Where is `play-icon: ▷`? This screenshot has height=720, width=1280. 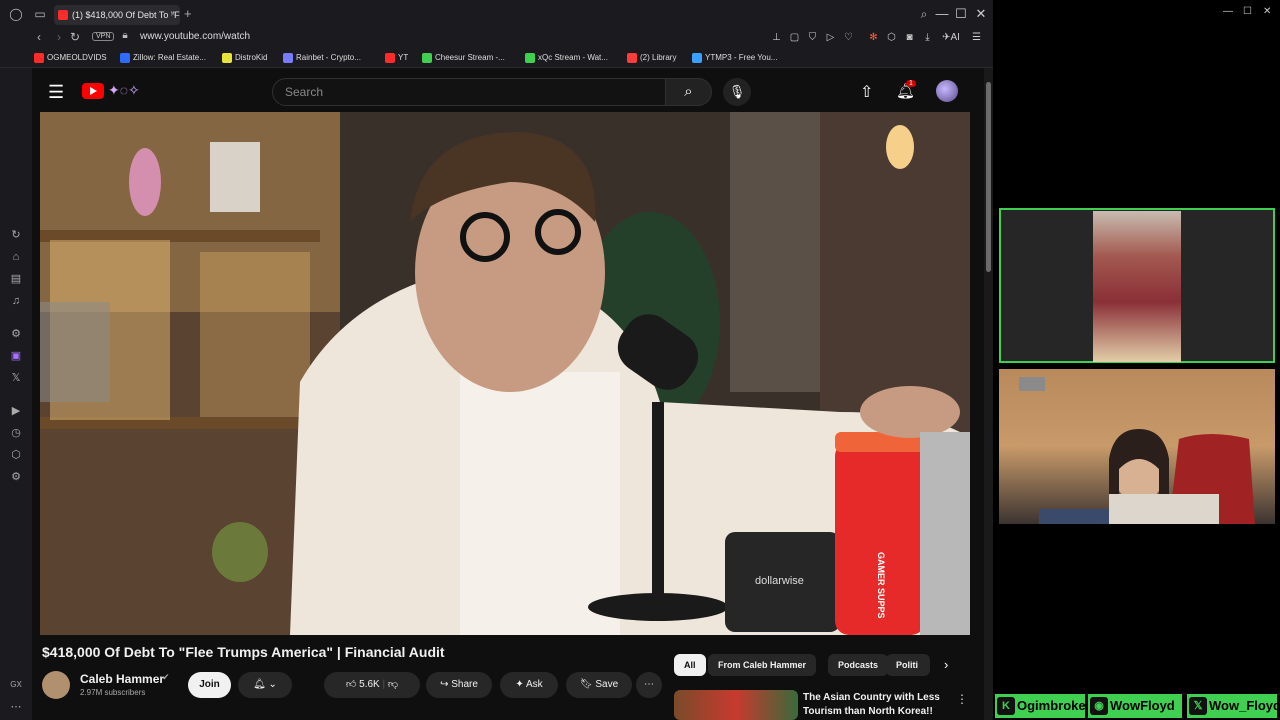 play-icon: ▷ is located at coordinates (830, 37).